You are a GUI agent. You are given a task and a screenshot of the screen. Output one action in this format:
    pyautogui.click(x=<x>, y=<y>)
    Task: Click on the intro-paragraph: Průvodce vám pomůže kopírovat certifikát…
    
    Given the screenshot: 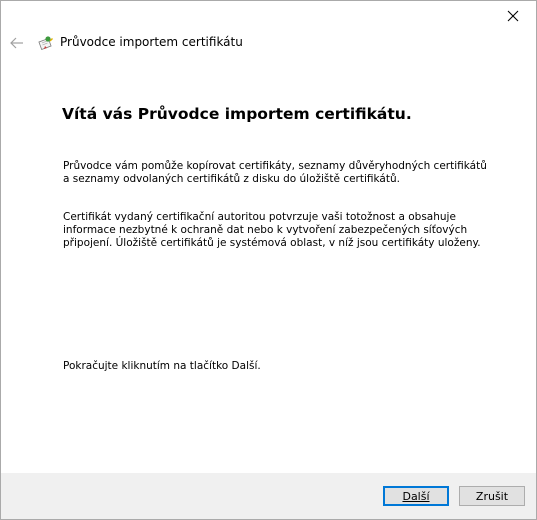 What is the action you would take?
    pyautogui.click(x=275, y=172)
    